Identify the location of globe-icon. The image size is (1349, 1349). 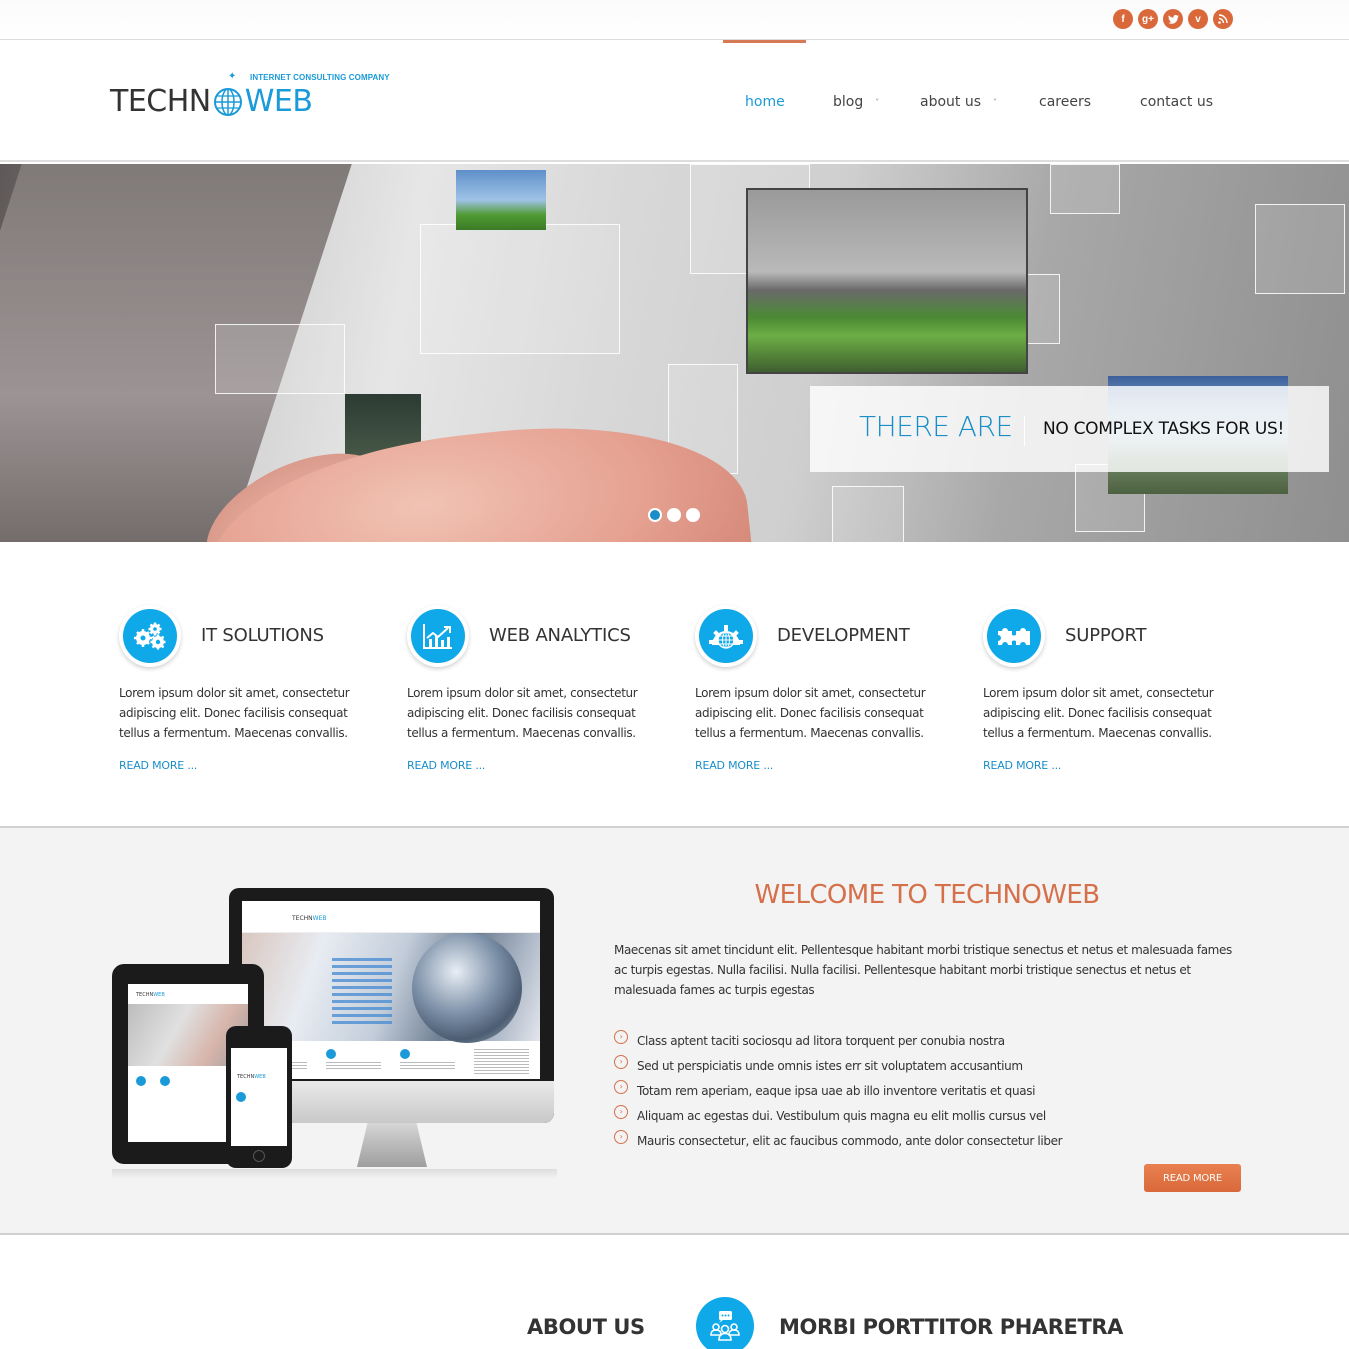
(227, 101).